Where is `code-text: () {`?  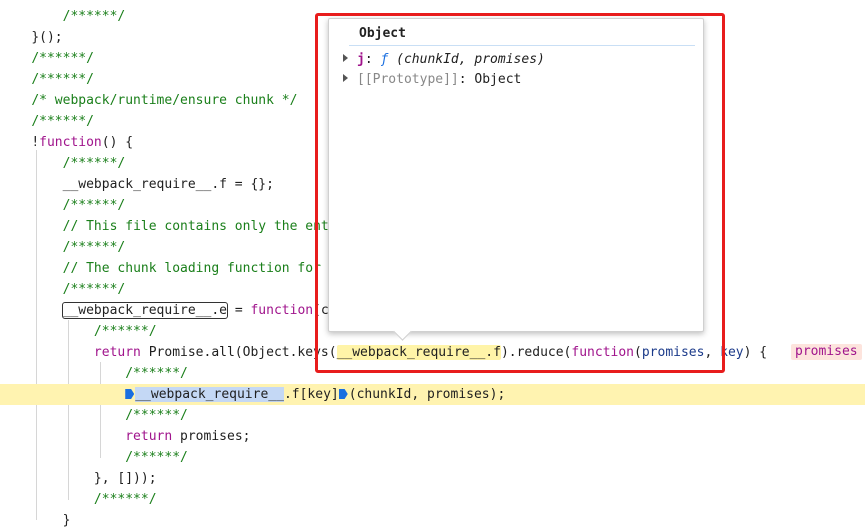 code-text: () { is located at coordinates (117, 142).